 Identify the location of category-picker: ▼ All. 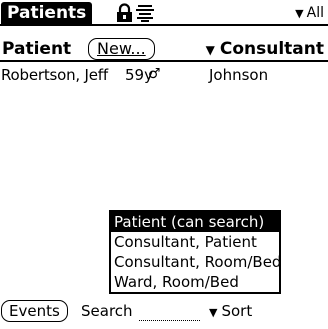
(309, 13).